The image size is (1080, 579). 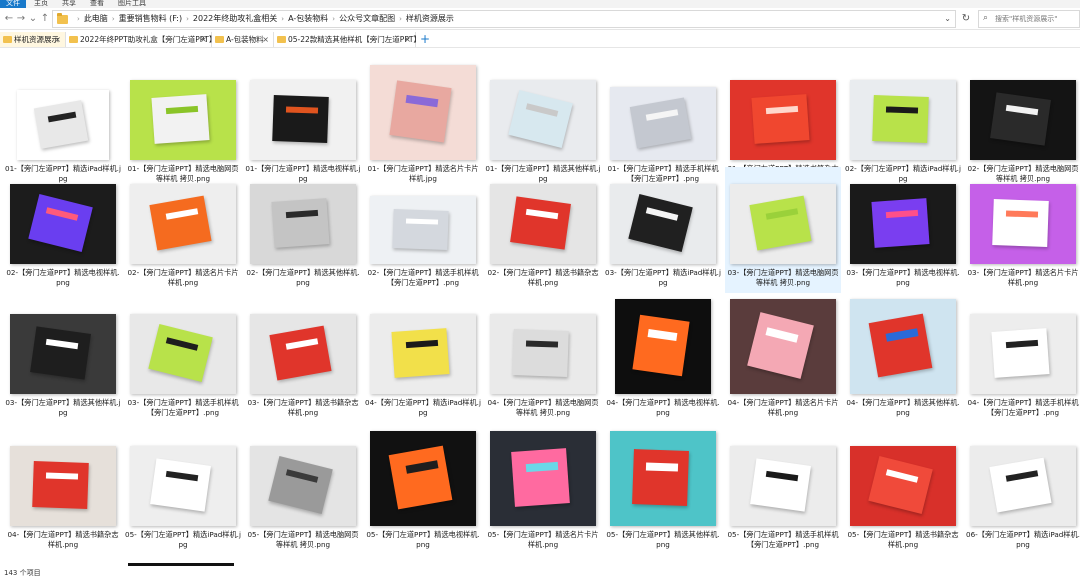 I want to click on file-name: 03-【旁门左道PPT】精选书籍杂志样机.png, so click(x=303, y=407).